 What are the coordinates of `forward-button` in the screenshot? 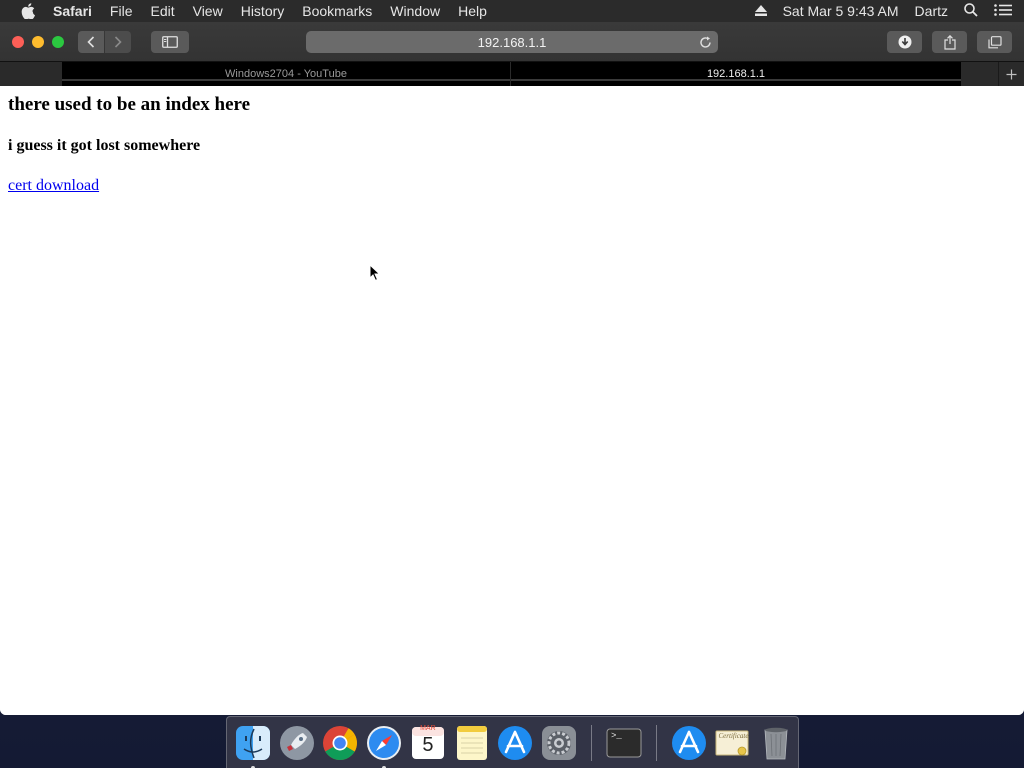 It's located at (118, 41).